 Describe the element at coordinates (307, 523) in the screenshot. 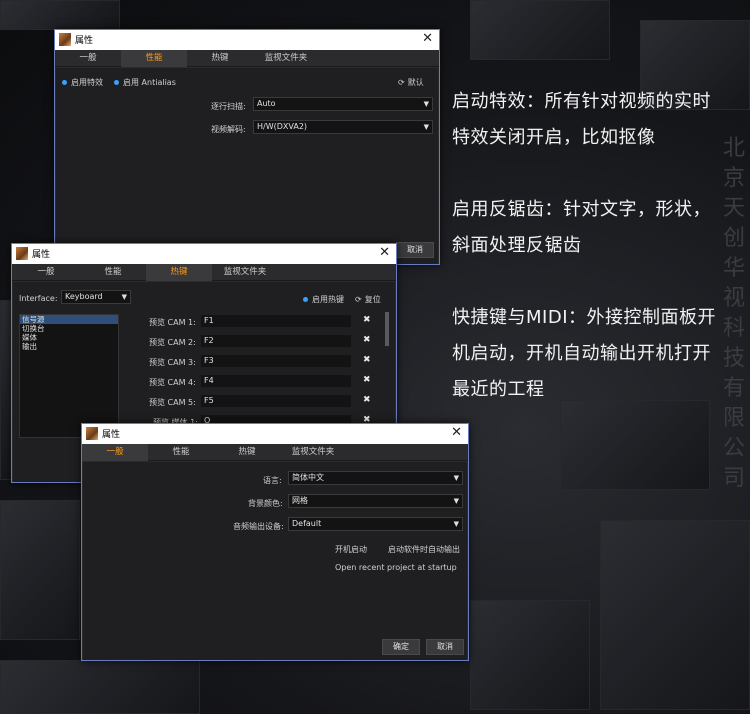

I see `select-value: Default` at that location.